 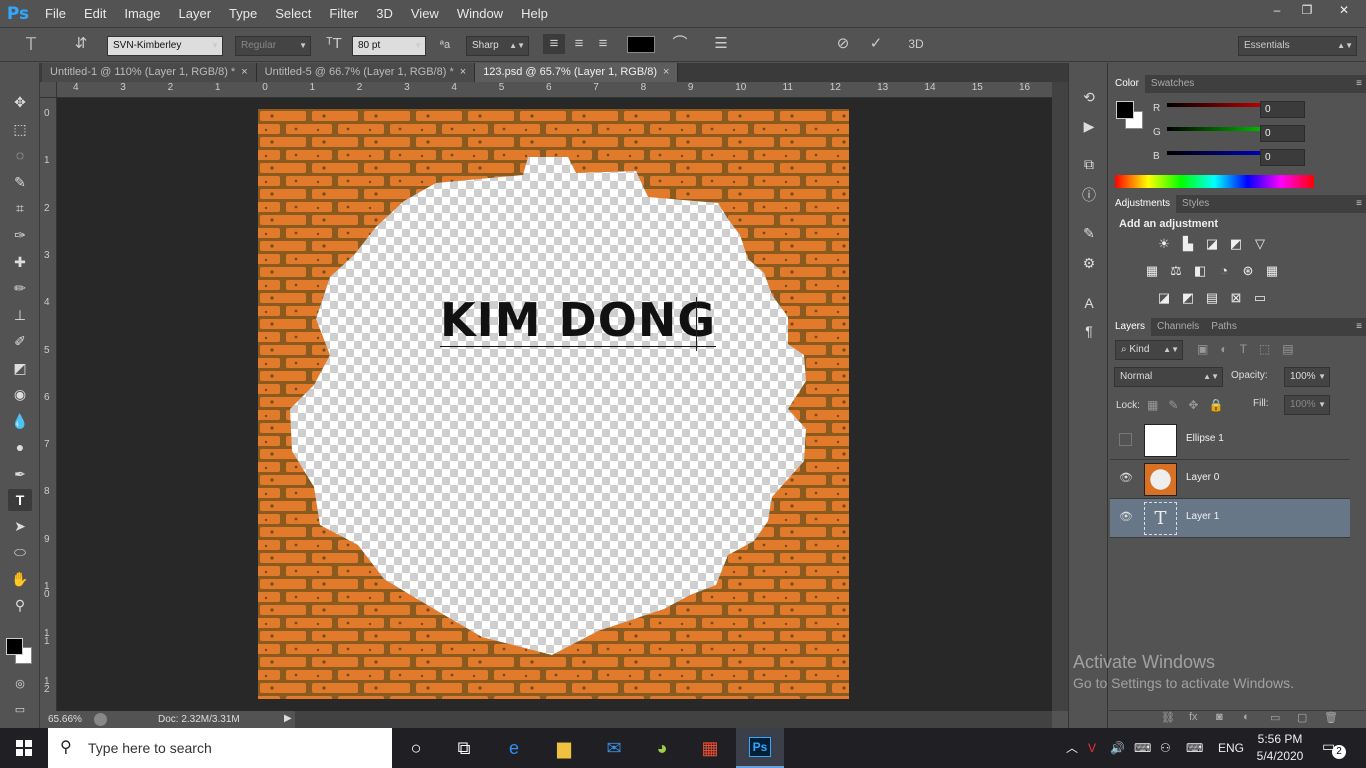 What do you see at coordinates (1164, 298) in the screenshot?
I see `invert-icon: ◪` at bounding box center [1164, 298].